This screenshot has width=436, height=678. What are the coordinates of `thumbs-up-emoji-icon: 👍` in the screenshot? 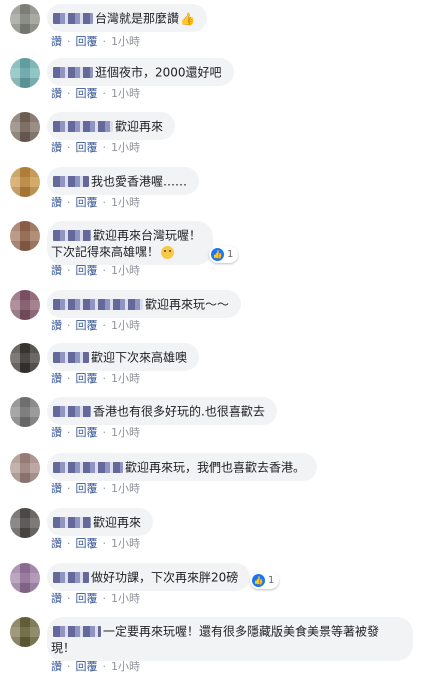 It's located at (187, 18).